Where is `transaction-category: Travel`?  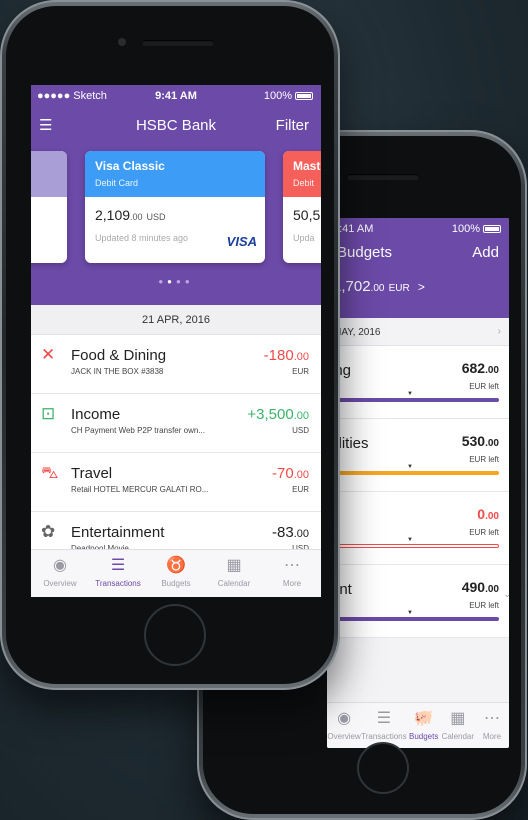
transaction-category: Travel is located at coordinates (92, 473).